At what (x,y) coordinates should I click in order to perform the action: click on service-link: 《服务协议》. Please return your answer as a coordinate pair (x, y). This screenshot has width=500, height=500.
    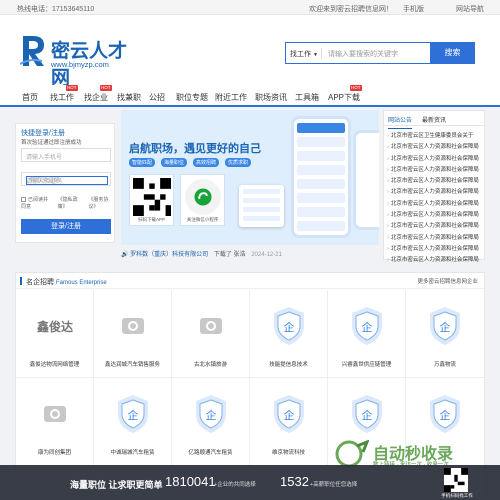
    Looking at the image, I should click on (101, 203).